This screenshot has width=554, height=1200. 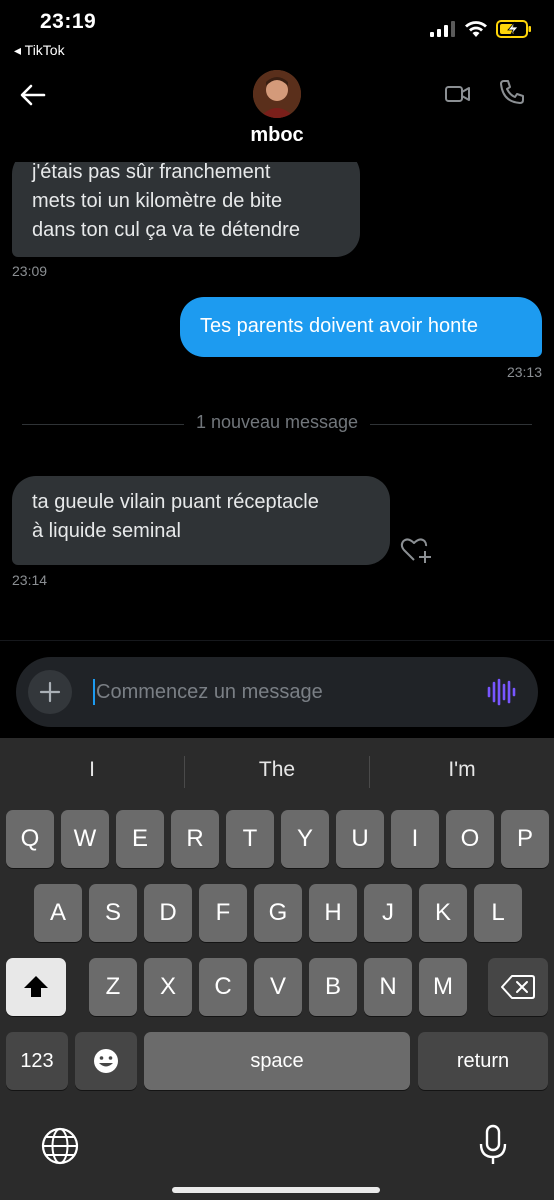 I want to click on key-v: V, so click(x=278, y=987).